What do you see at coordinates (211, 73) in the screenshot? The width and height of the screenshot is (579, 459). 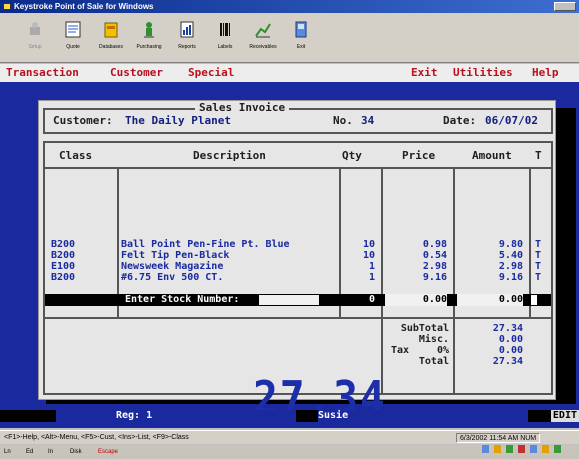 I see `menu-special: Special` at bounding box center [211, 73].